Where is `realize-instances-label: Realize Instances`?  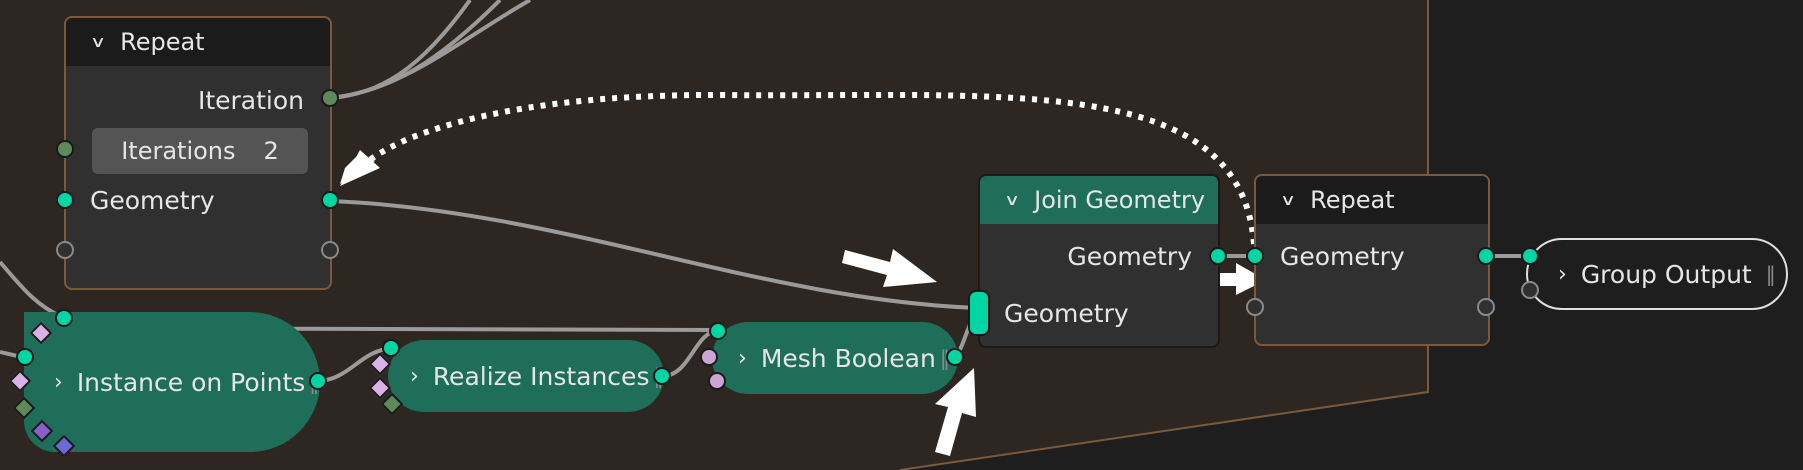
realize-instances-label: Realize Instances is located at coordinates (541, 376).